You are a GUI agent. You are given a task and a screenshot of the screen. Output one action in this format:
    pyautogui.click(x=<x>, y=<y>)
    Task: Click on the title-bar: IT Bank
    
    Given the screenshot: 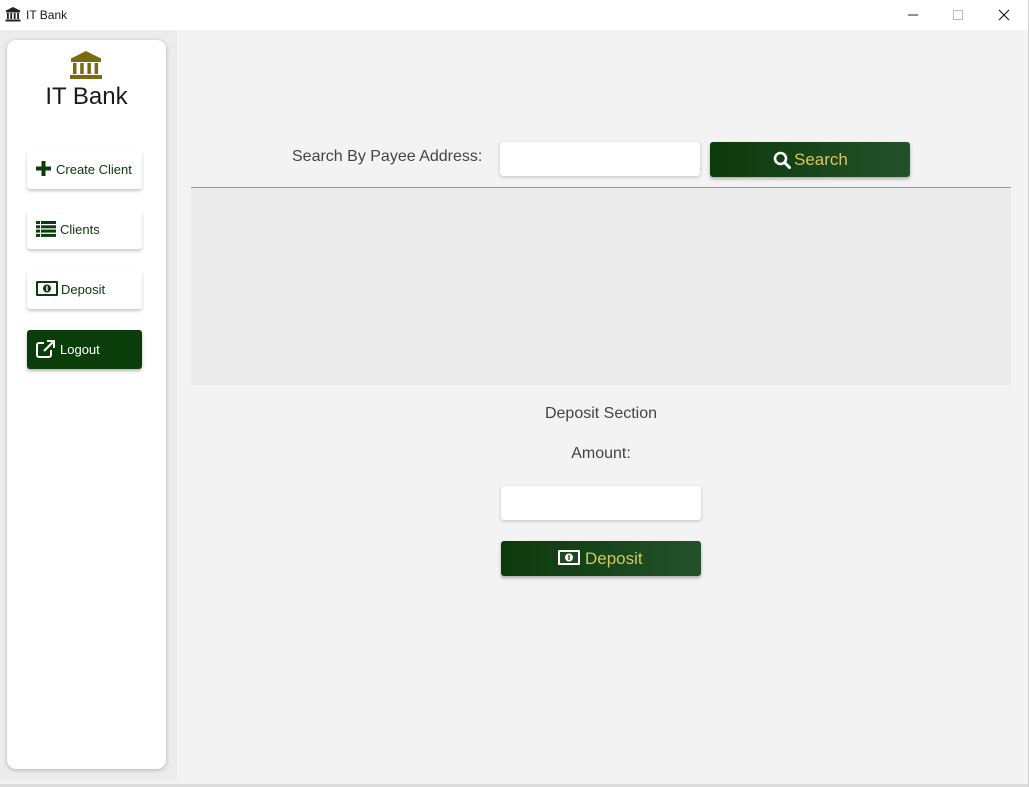 What is the action you would take?
    pyautogui.click(x=514, y=15)
    